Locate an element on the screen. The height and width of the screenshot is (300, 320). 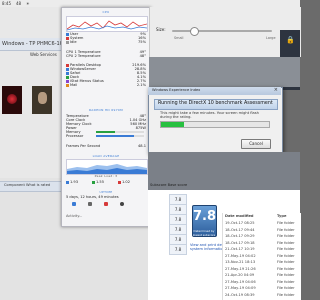
file-row: 27-May-19 04:02 File folder is located at coordinates (263, 257).